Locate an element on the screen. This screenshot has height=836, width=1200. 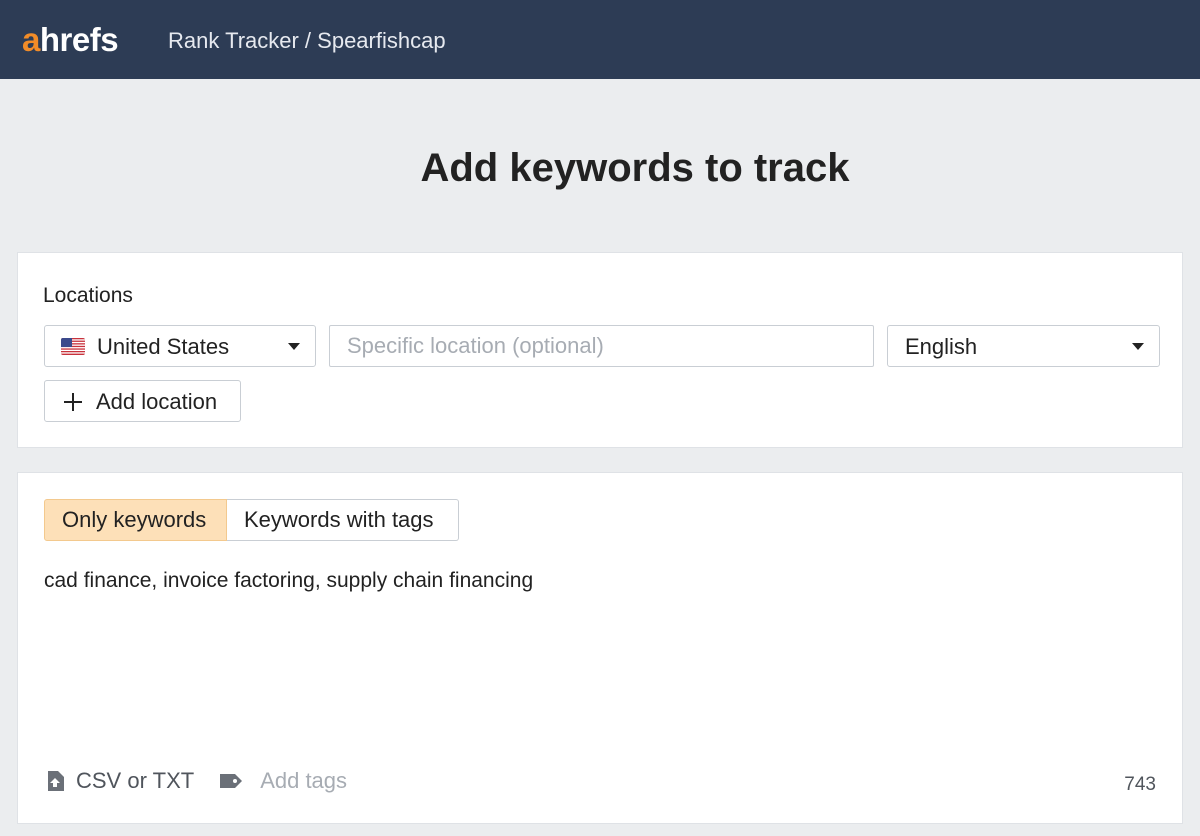
breadcrumb: Rank Tracker / Spearfishcap is located at coordinates (307, 40).